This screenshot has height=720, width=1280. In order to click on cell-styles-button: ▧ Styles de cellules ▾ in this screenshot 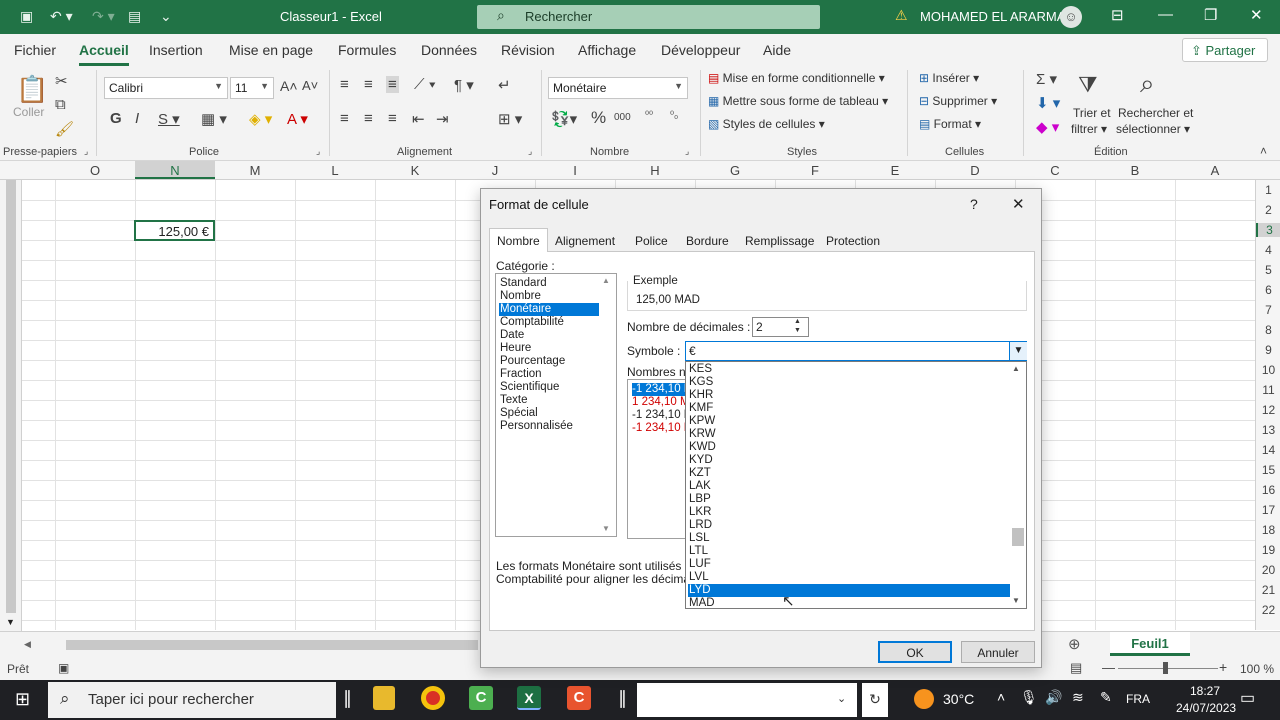, I will do `click(766, 124)`.